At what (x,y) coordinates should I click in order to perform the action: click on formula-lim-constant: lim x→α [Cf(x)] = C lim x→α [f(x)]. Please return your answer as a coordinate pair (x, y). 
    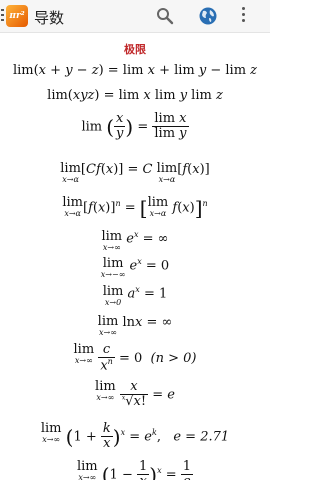
    Looking at the image, I should click on (135, 172).